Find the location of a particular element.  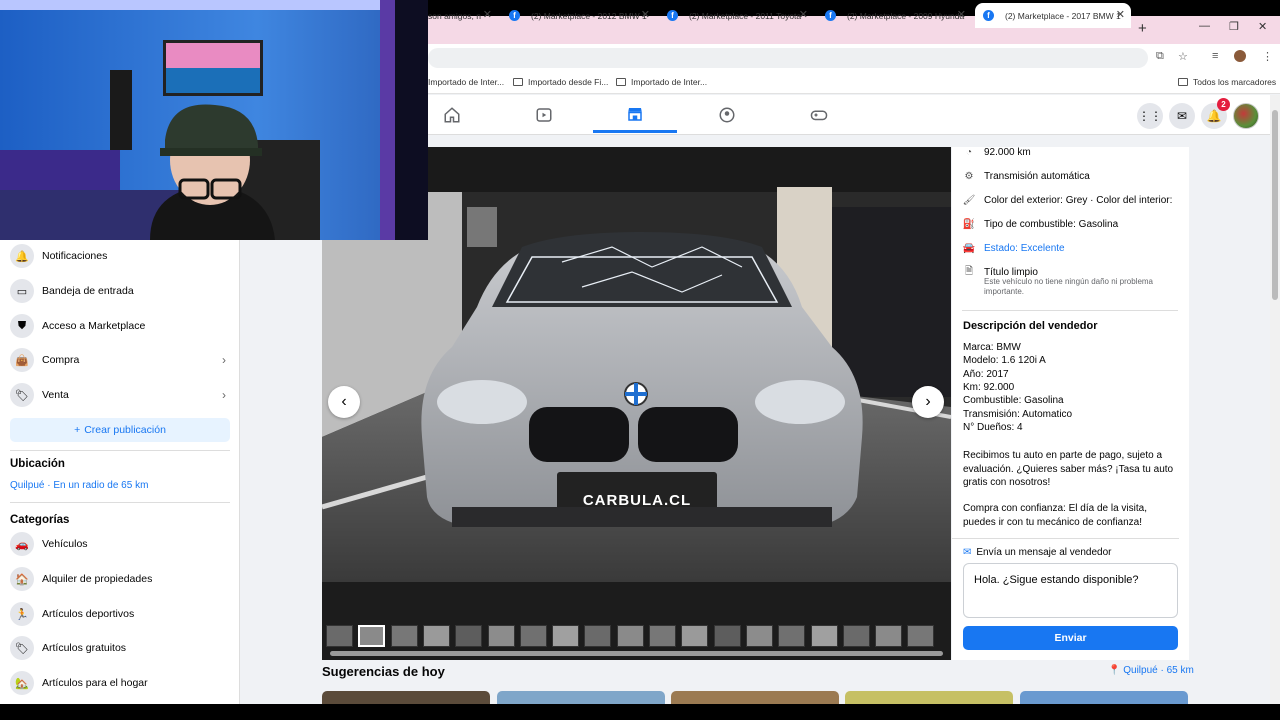

new-tab-icon: + is located at coordinates (1142, 28).